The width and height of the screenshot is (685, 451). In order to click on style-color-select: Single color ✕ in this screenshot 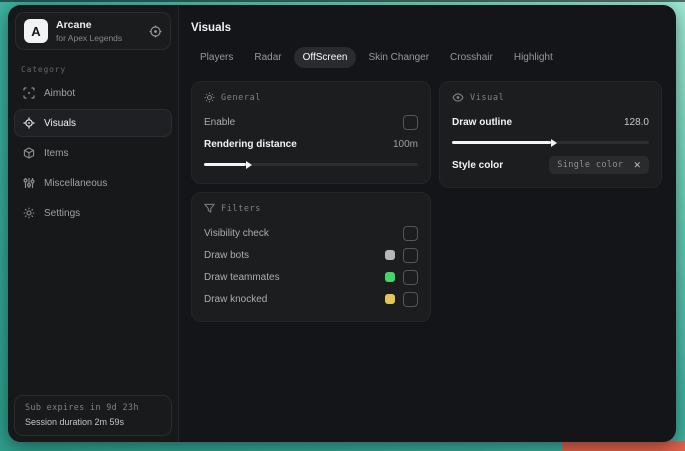, I will do `click(599, 165)`.